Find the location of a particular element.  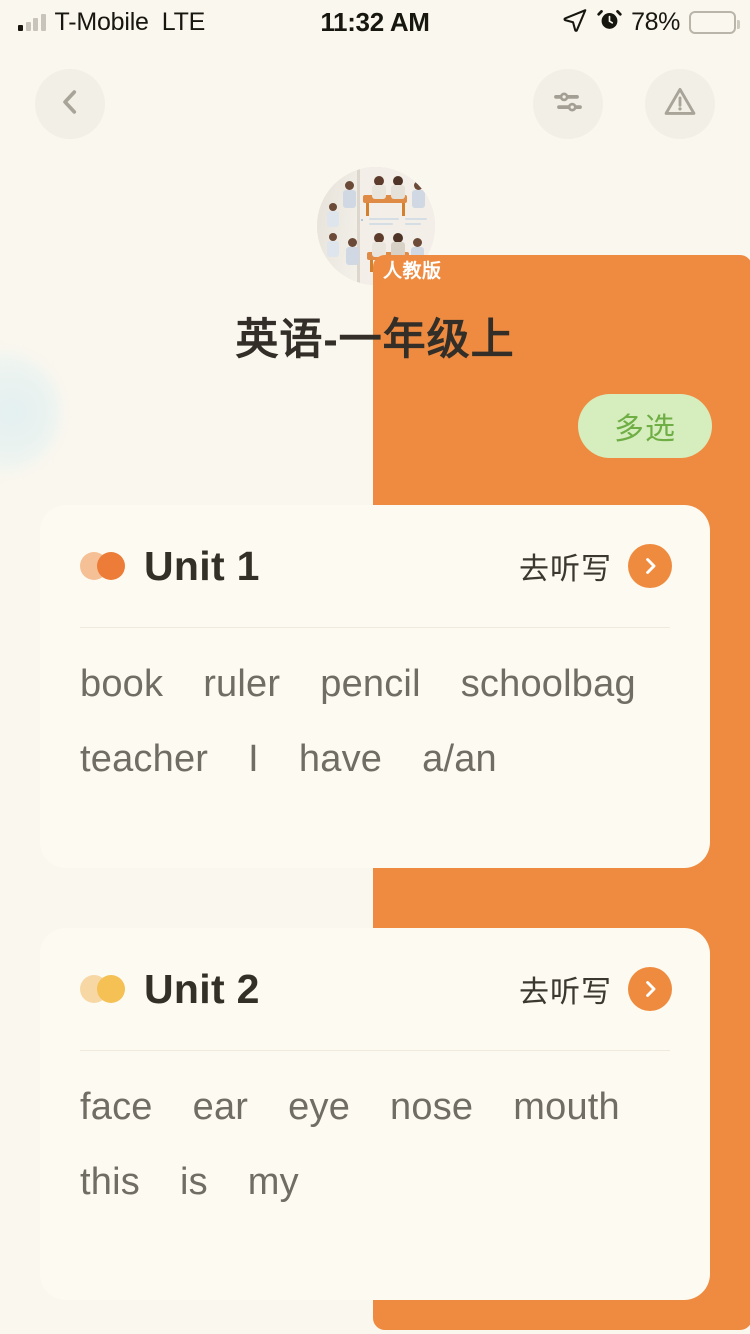

word-row: teacher Ihave a/an is located at coordinates (375, 759).